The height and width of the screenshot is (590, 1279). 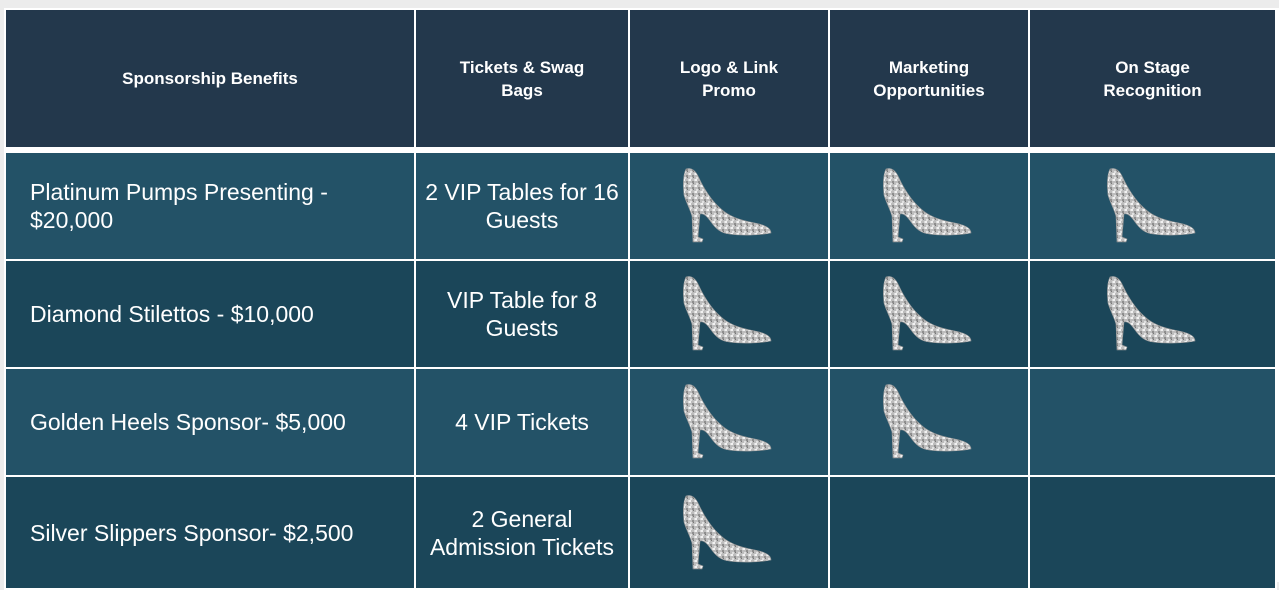 What do you see at coordinates (210, 422) in the screenshot?
I see `sponsor-tier-name: Golden Heels Sponsor- $5,000` at bounding box center [210, 422].